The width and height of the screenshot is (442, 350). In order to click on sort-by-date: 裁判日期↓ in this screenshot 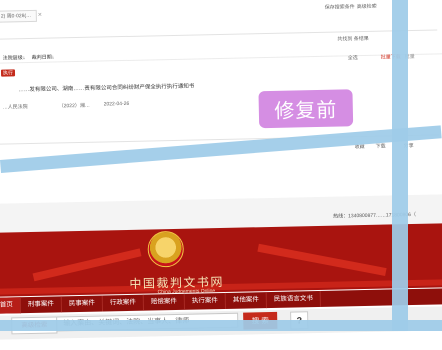, I will do `click(43, 56)`.